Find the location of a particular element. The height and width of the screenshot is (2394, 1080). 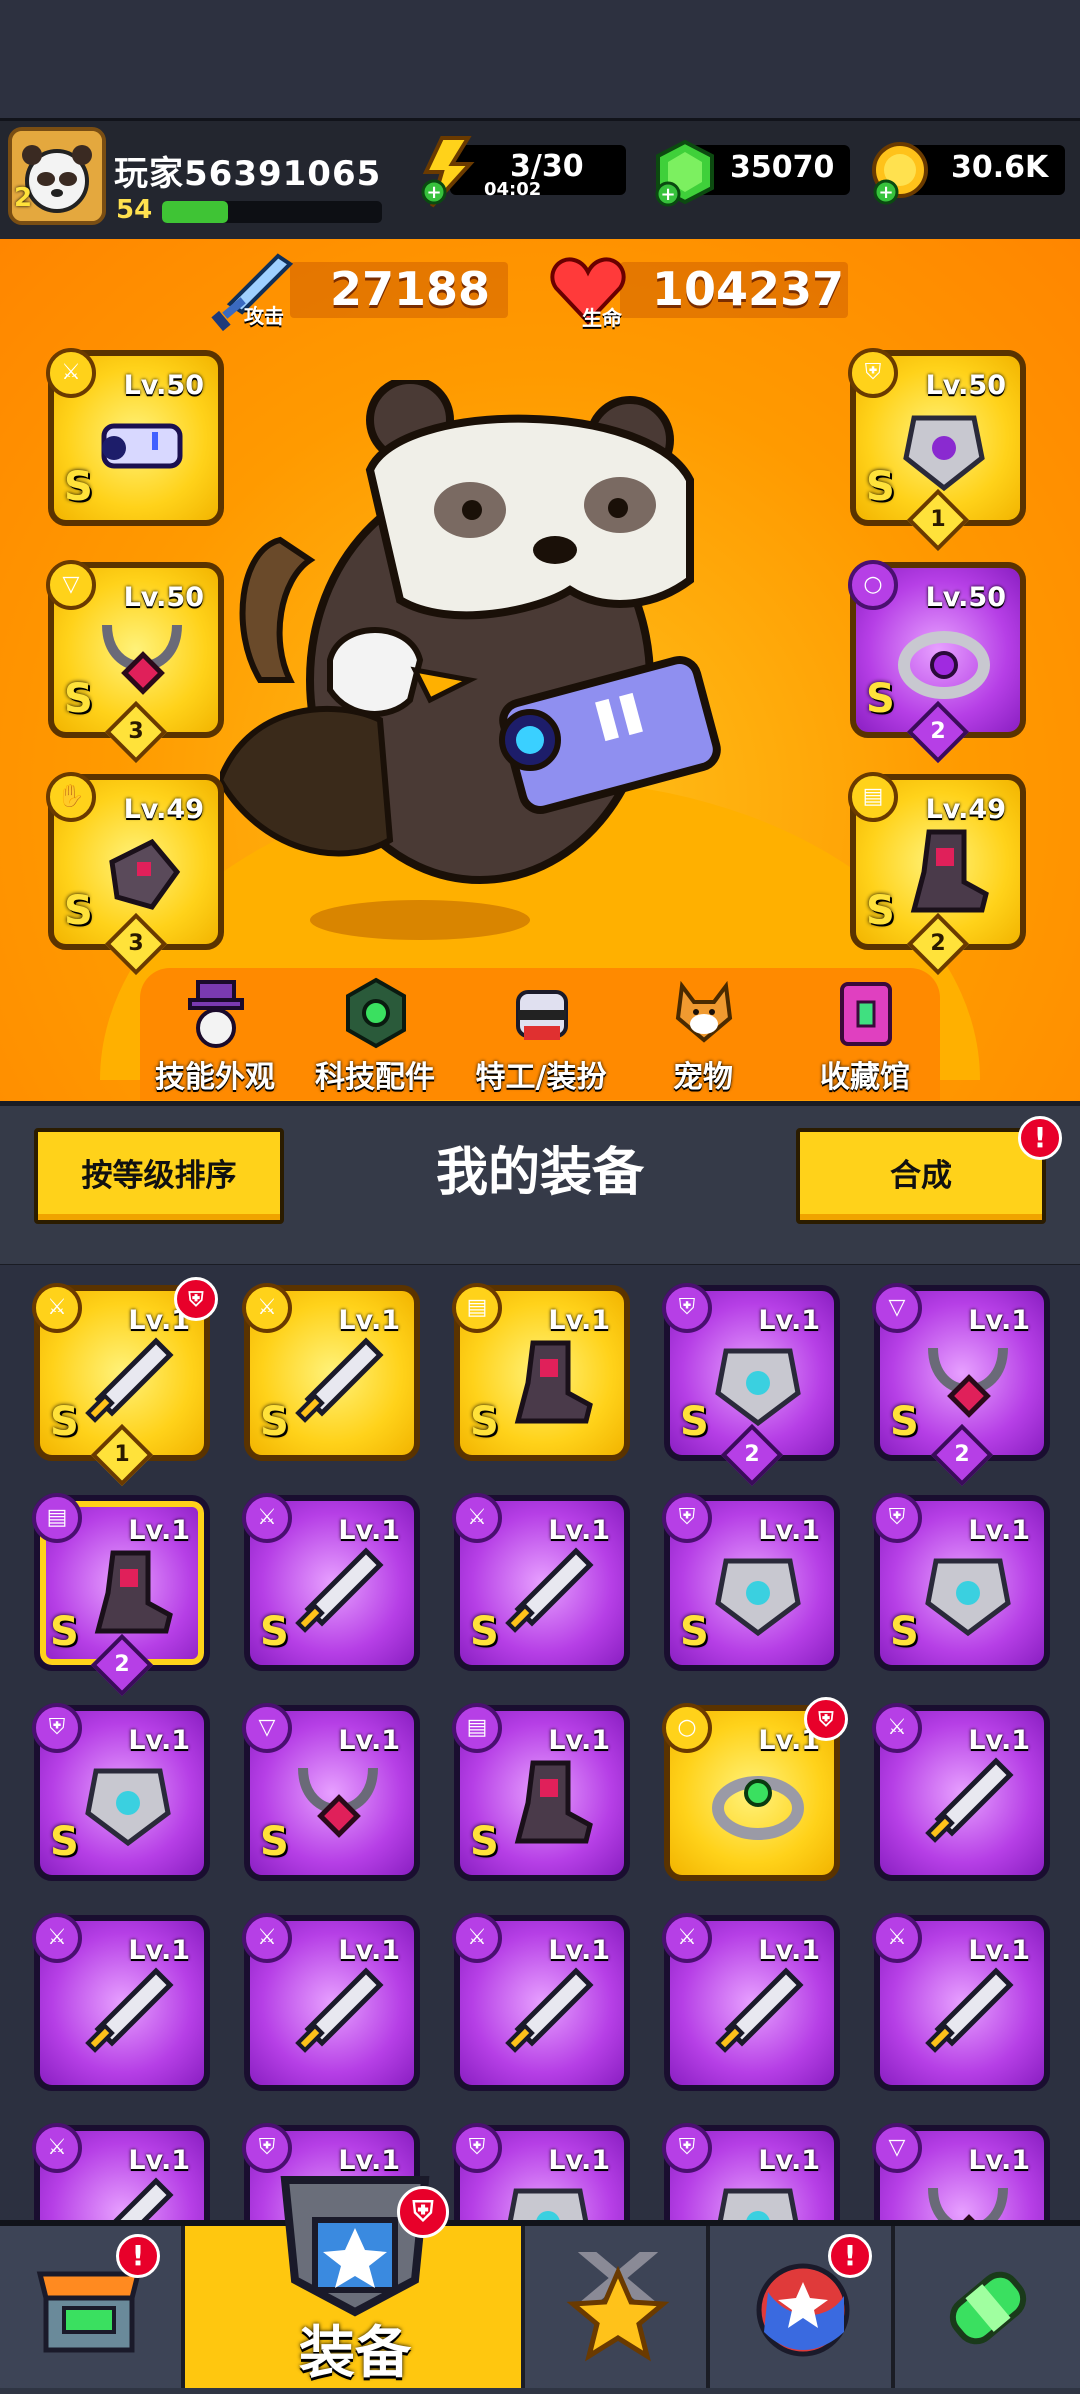

merge-button: 合成 is located at coordinates (921, 1176).